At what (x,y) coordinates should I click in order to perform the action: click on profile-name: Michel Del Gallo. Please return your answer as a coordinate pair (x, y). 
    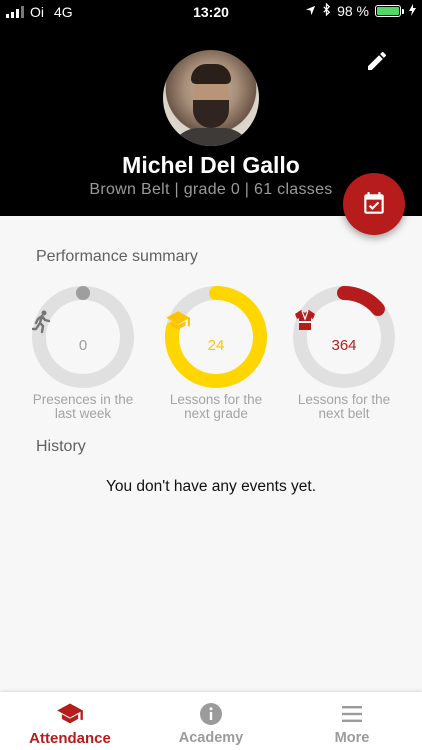
    Looking at the image, I should click on (211, 165).